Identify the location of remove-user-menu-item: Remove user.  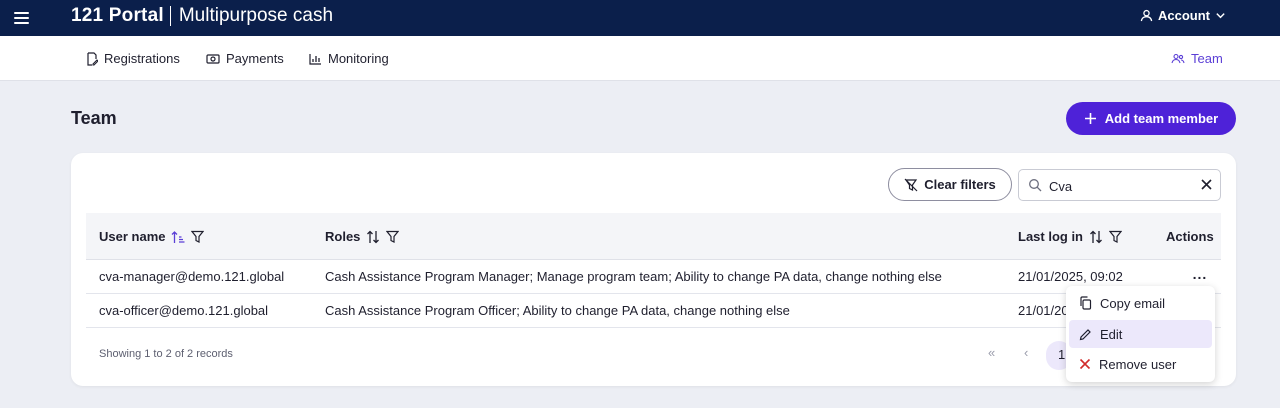
(1140, 364).